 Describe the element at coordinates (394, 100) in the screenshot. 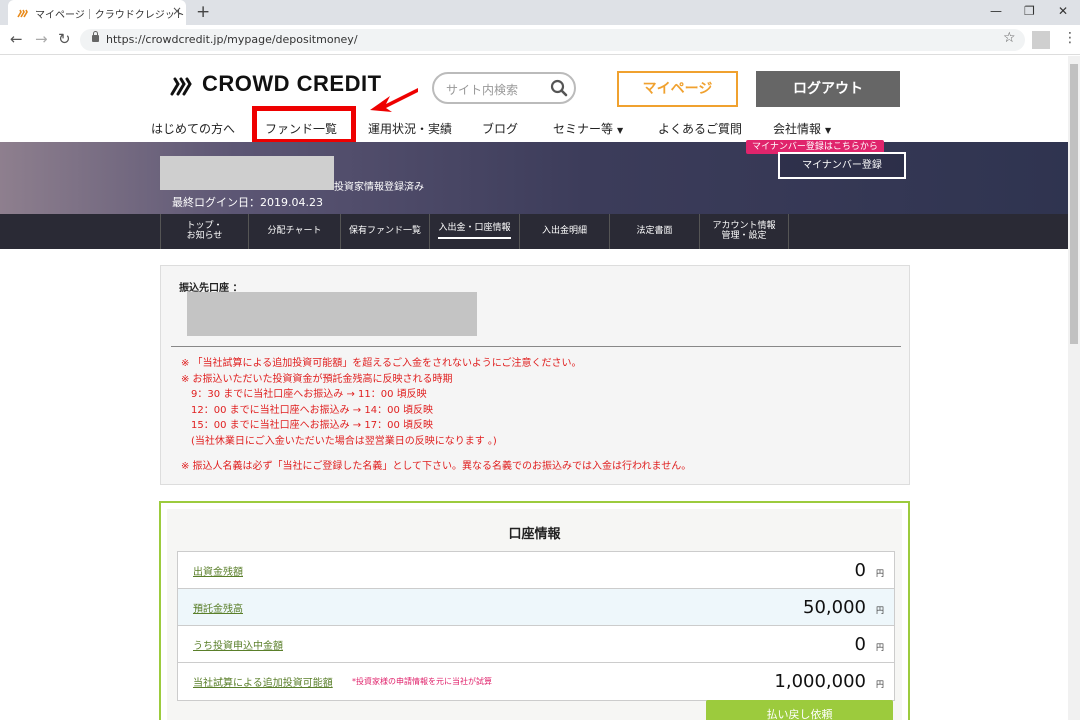

I see `red-arrow-annotation-icon` at that location.